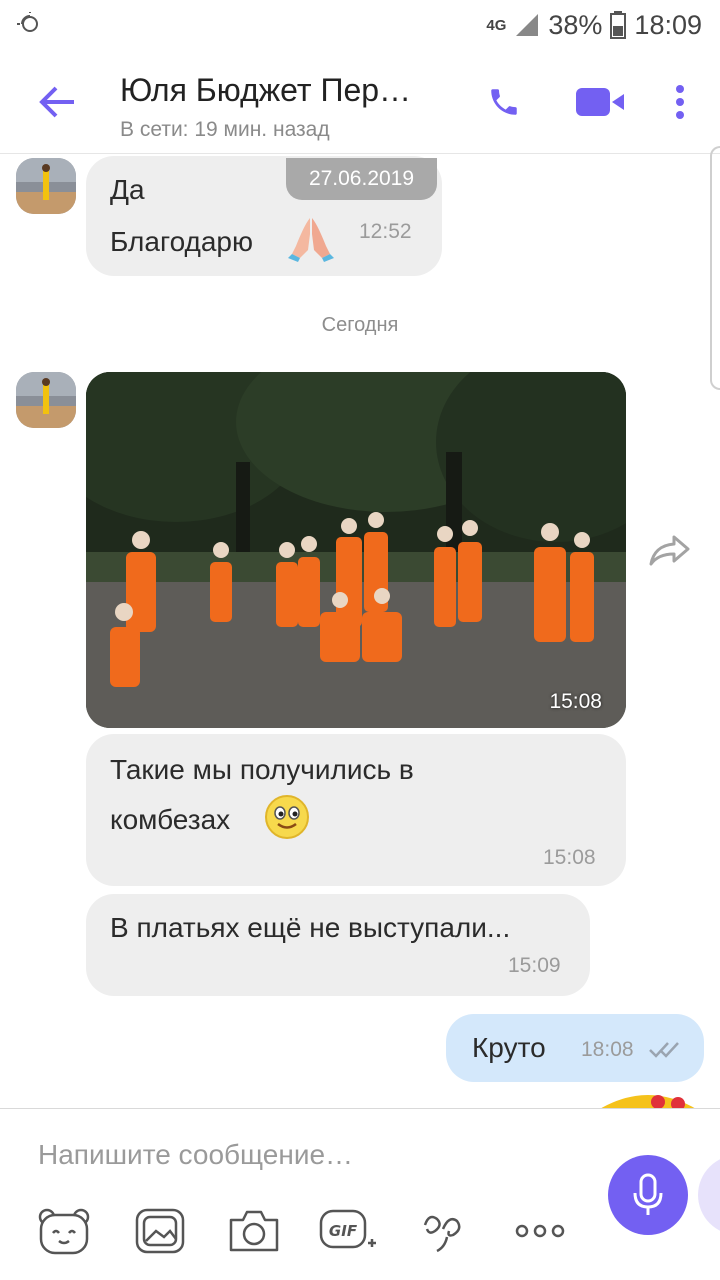  I want to click on arrow-left-icon, so click(56, 102).